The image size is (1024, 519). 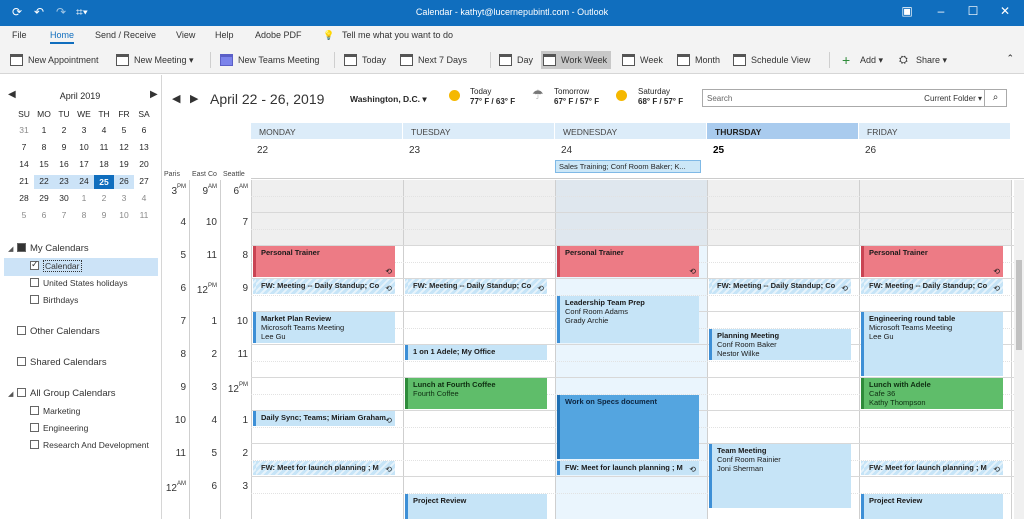 I want to click on rnd-folder: Research And Development, so click(x=89, y=445).